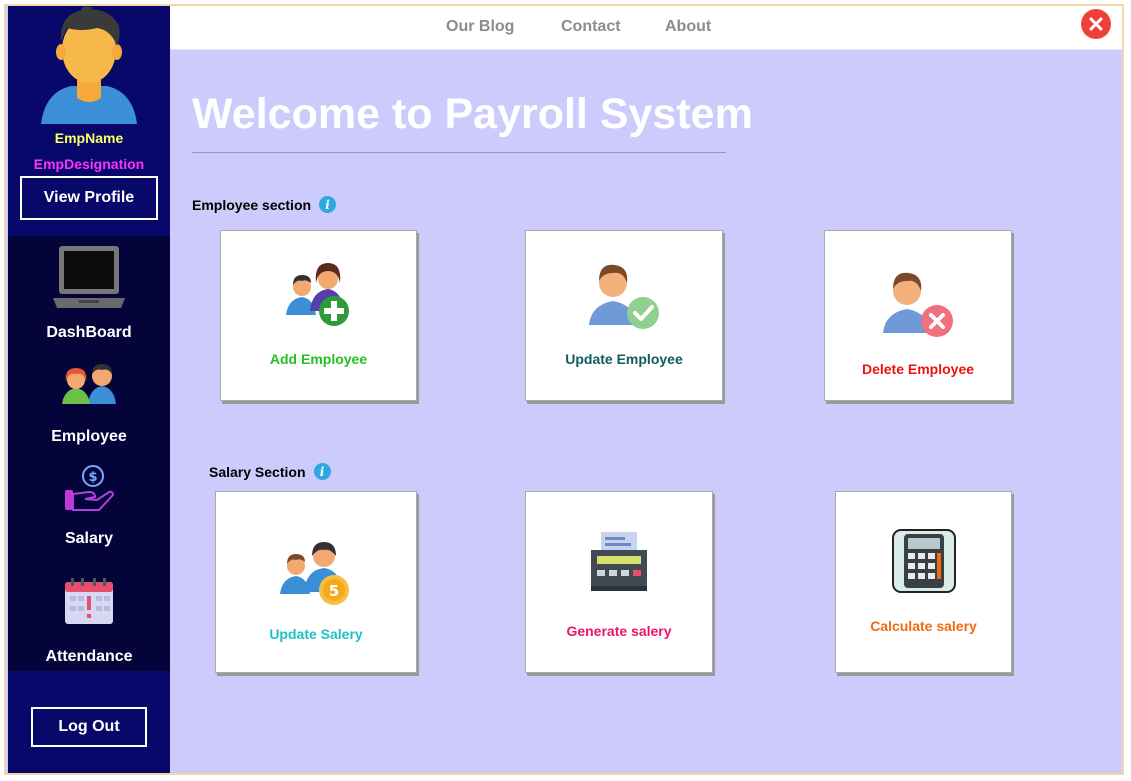 Image resolution: width=1131 pixels, height=781 pixels. I want to click on update-salary-card: 5 Update Salery, so click(316, 582).